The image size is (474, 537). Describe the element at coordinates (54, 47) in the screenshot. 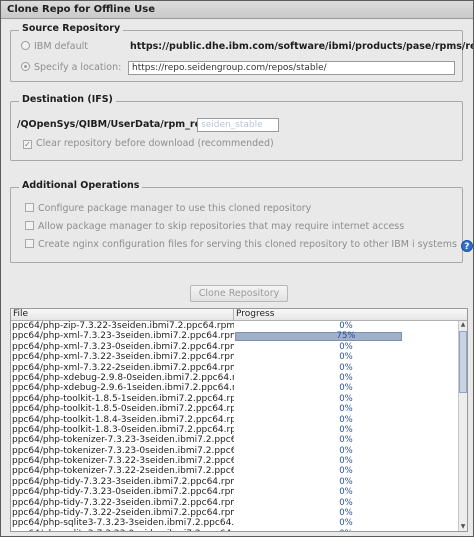

I see `ibm-default-option: IBM default` at that location.